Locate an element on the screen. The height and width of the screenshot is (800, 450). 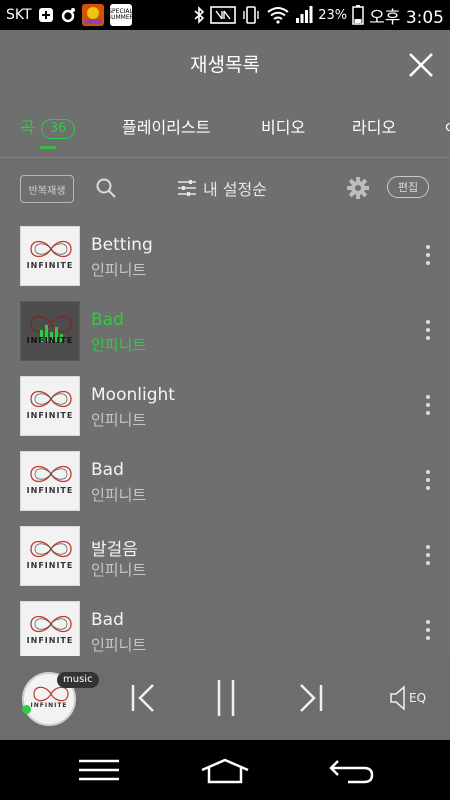
sort-label: 내 설정순 is located at coordinates (235, 189).